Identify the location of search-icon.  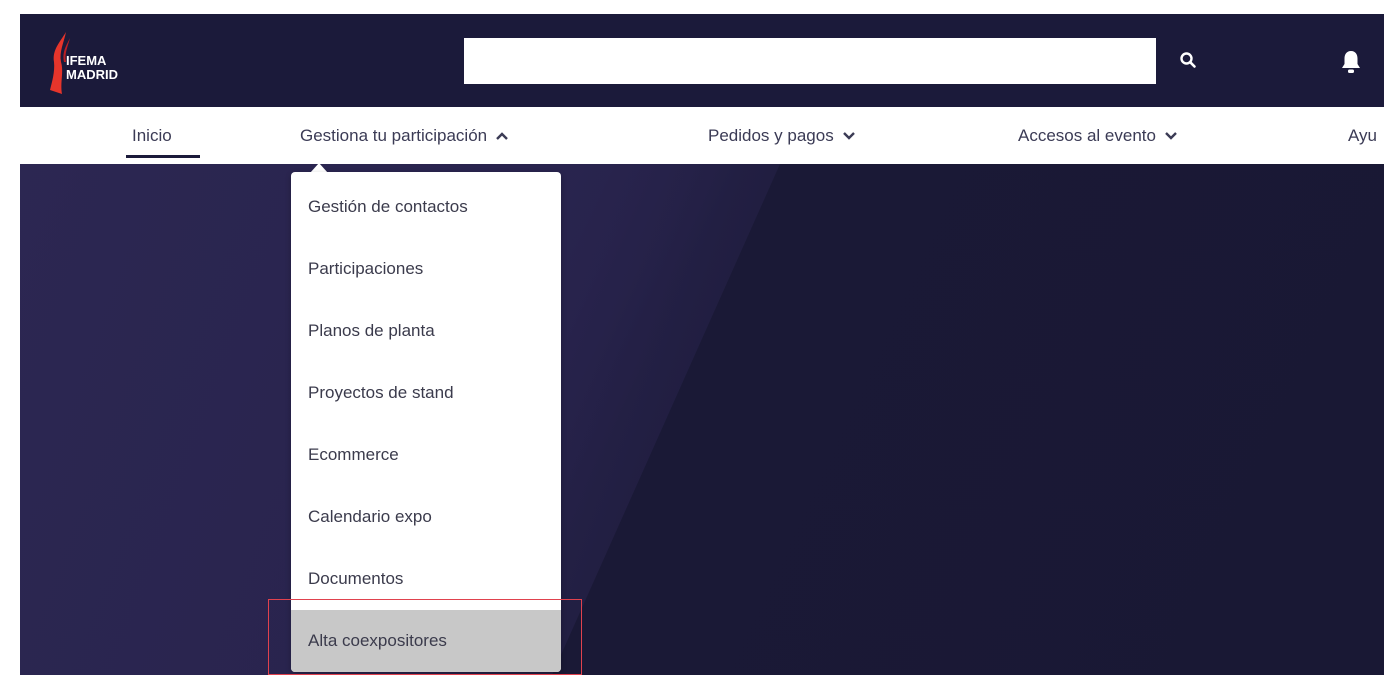
(1188, 60).